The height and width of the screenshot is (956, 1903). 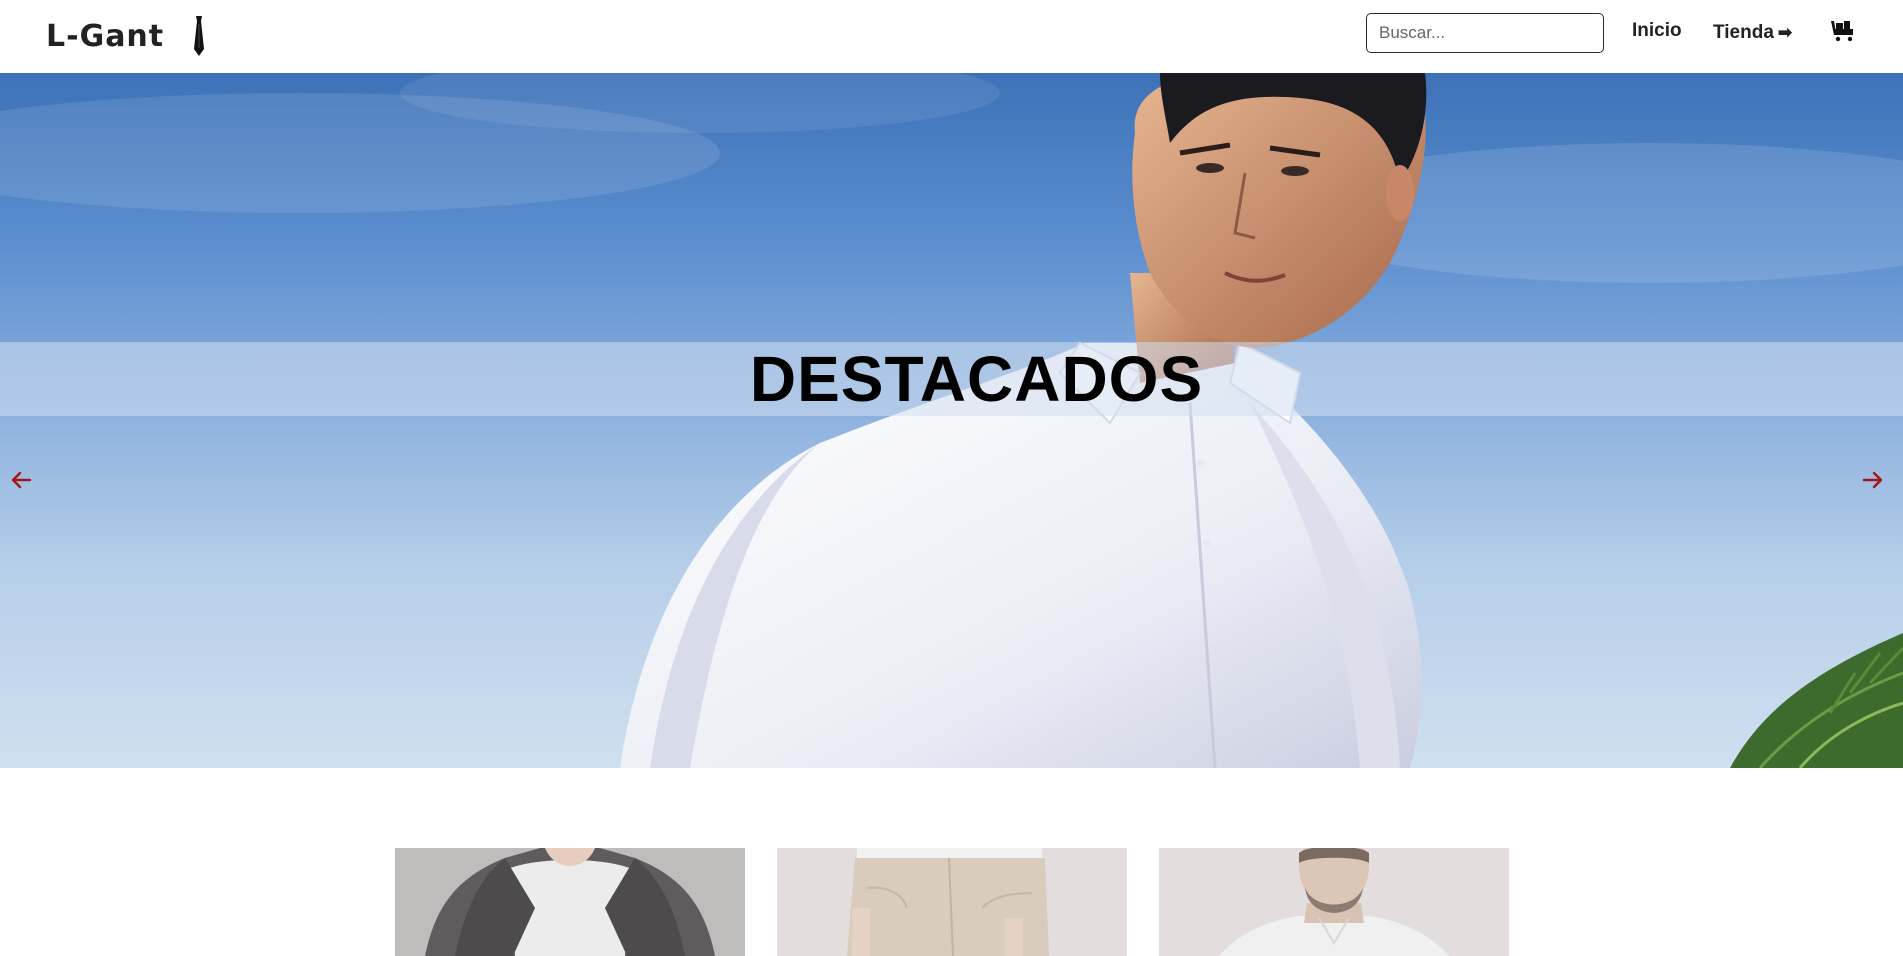 What do you see at coordinates (199, 36) in the screenshot?
I see `necktie-icon` at bounding box center [199, 36].